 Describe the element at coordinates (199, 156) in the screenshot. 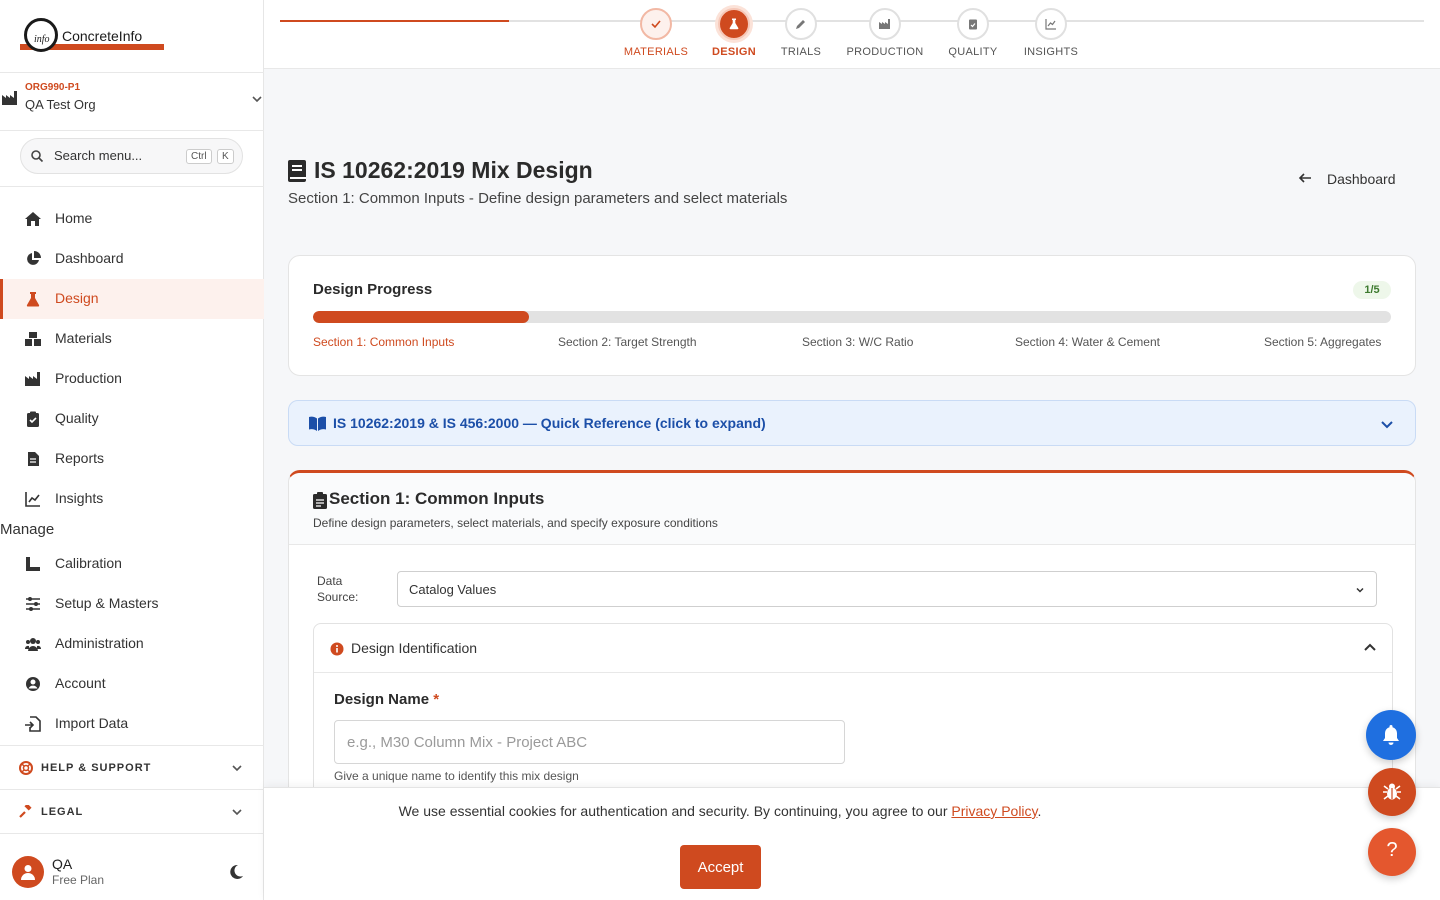

I see `kbd-ctrl: Ctrl` at that location.